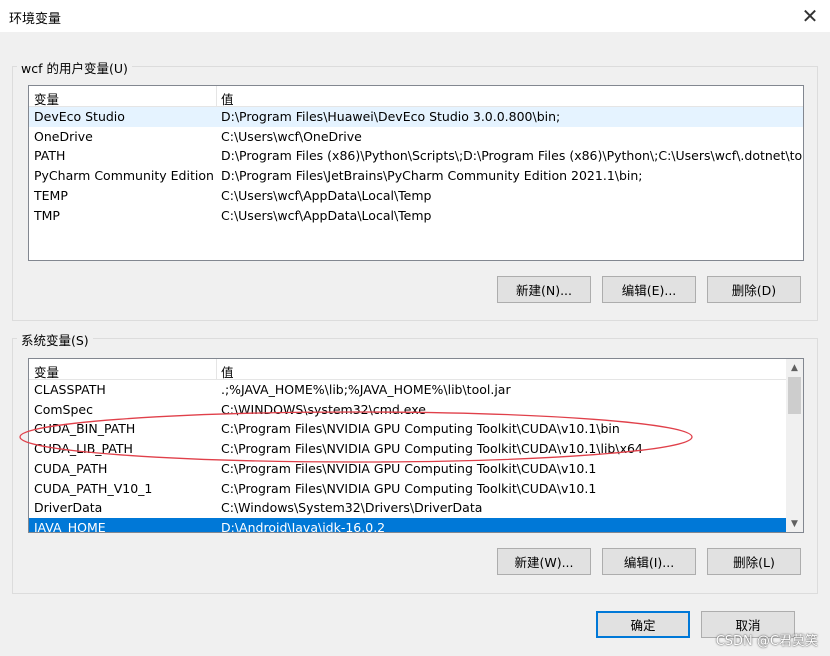  What do you see at coordinates (74, 67) in the screenshot?
I see `user-vars-label: wcf 的用户变量(U)` at bounding box center [74, 67].